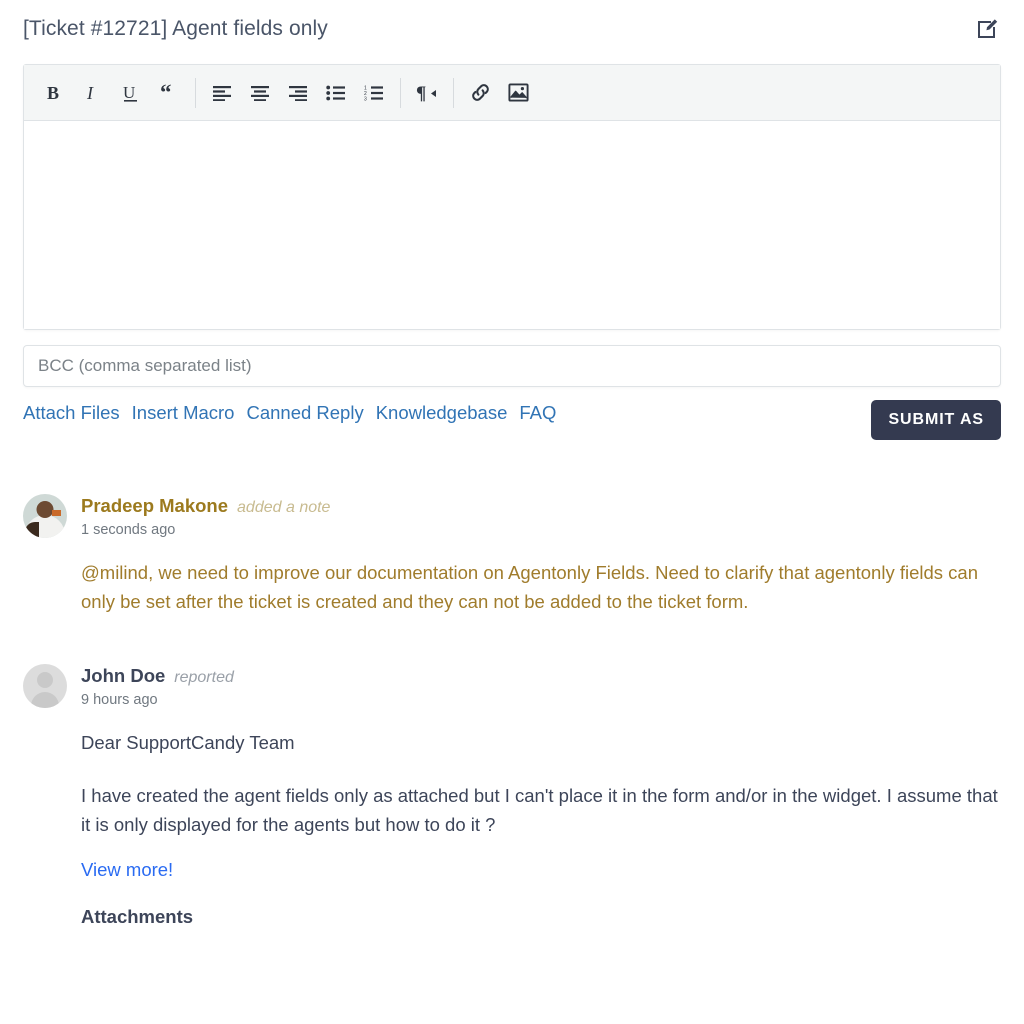  I want to click on italic-icon: I, so click(93, 93).